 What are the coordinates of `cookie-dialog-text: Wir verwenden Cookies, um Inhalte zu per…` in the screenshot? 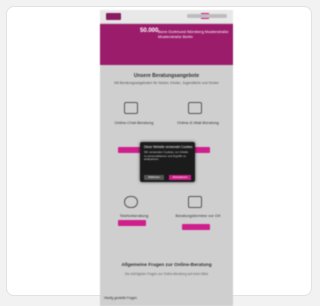 It's located at (166, 156).